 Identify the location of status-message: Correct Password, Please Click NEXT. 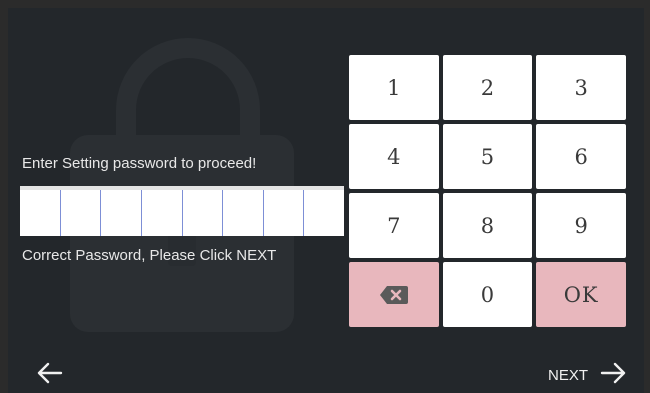
(149, 255).